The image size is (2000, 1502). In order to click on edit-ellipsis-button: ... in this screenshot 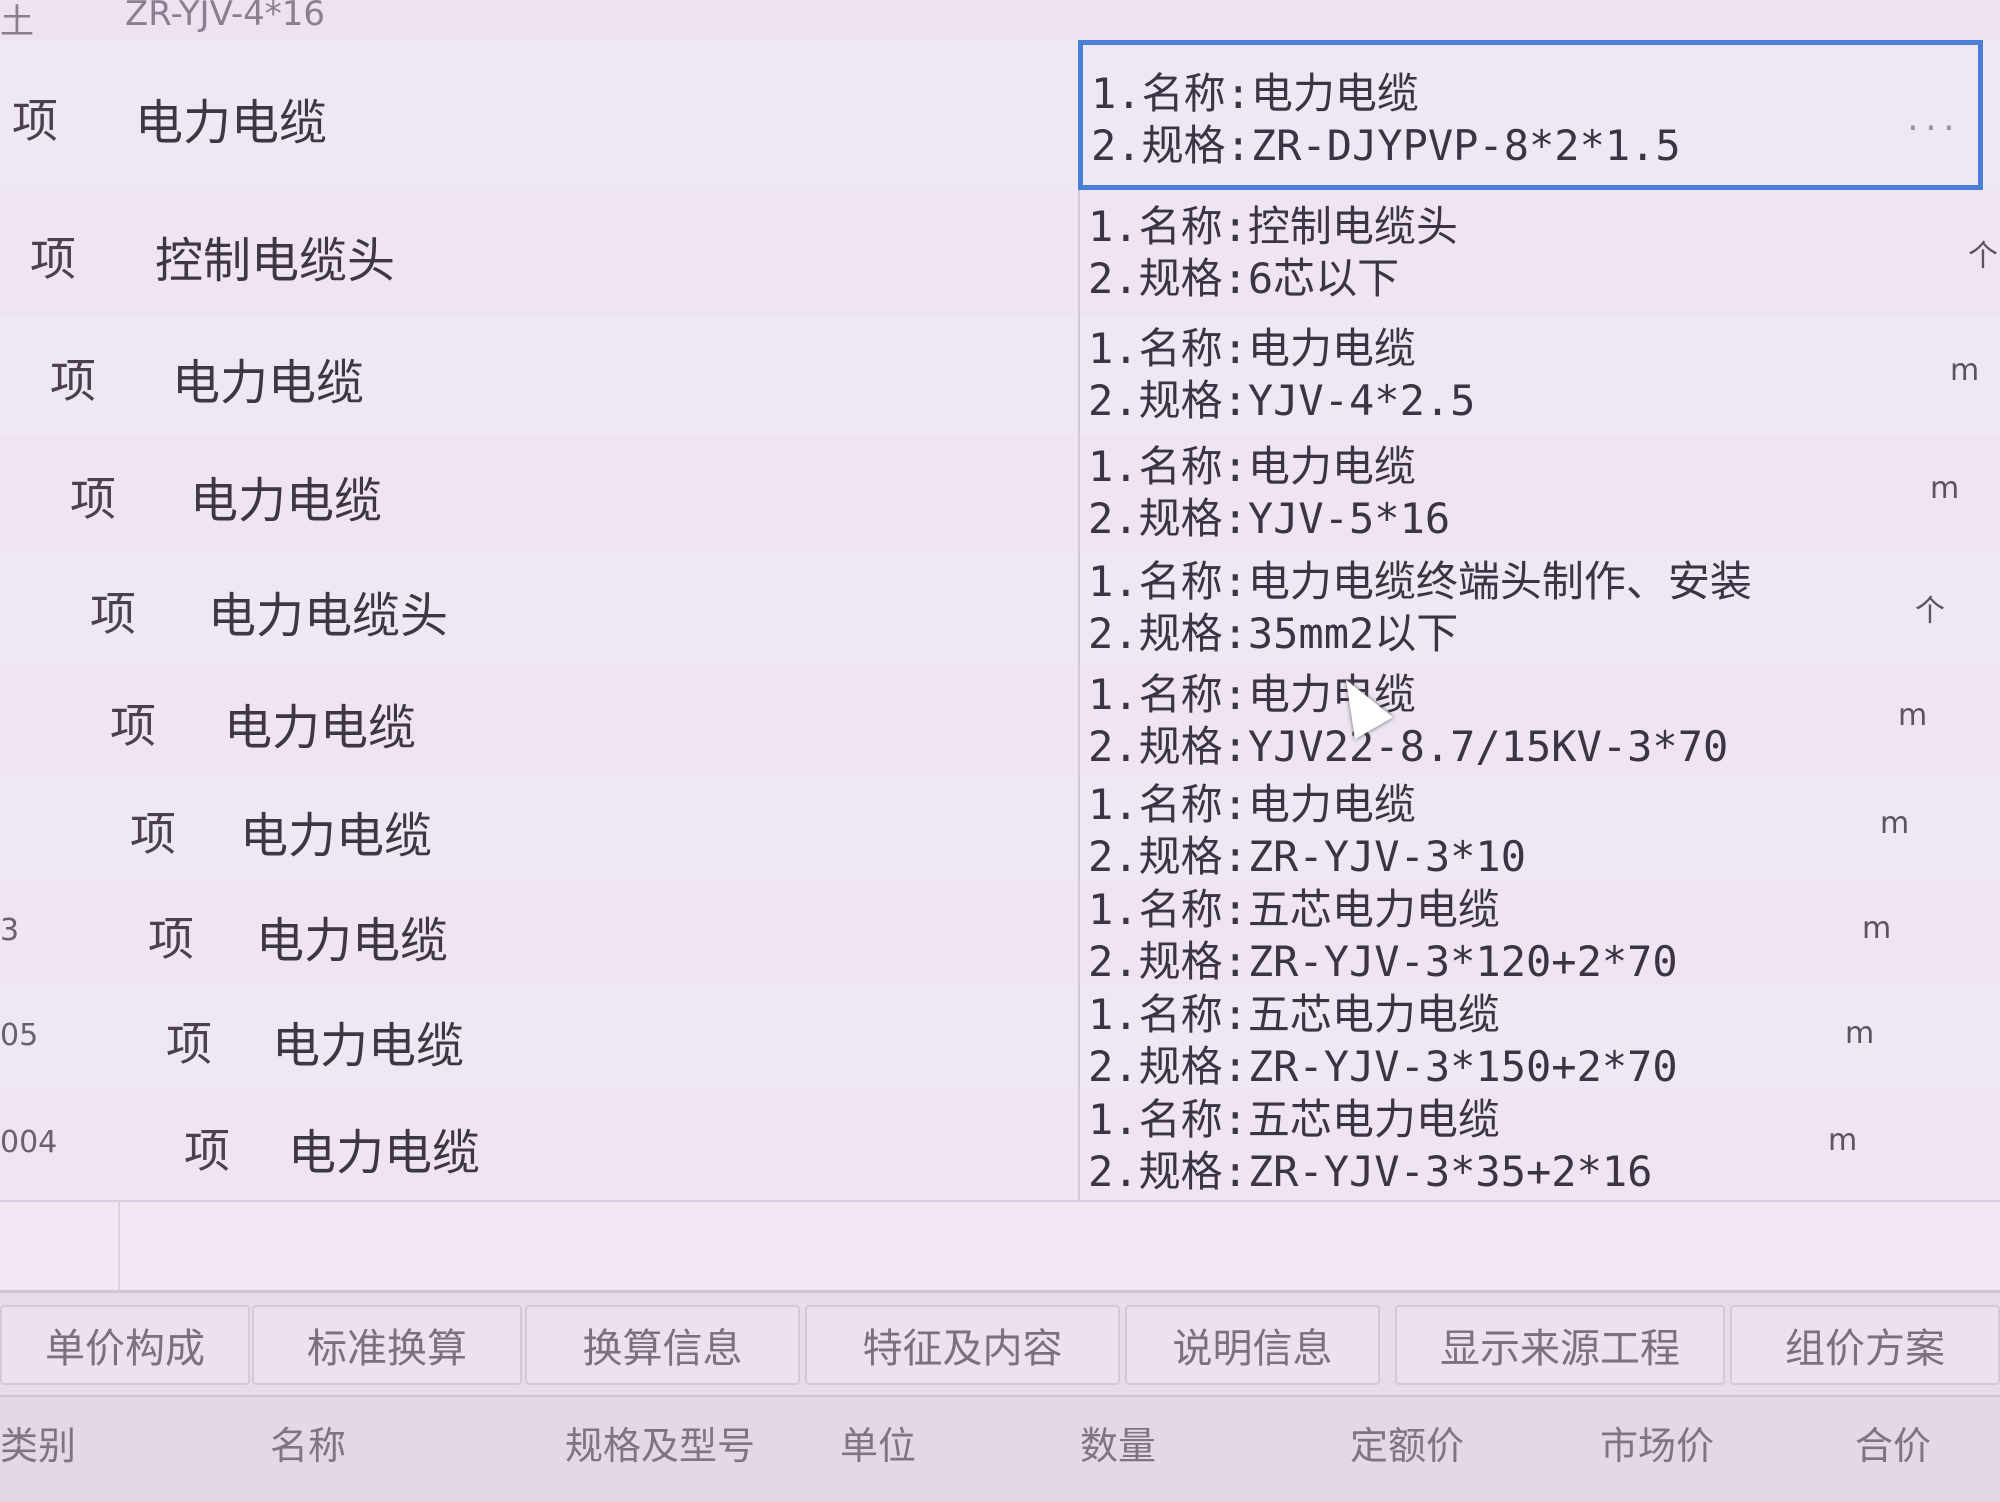, I will do `click(1931, 120)`.